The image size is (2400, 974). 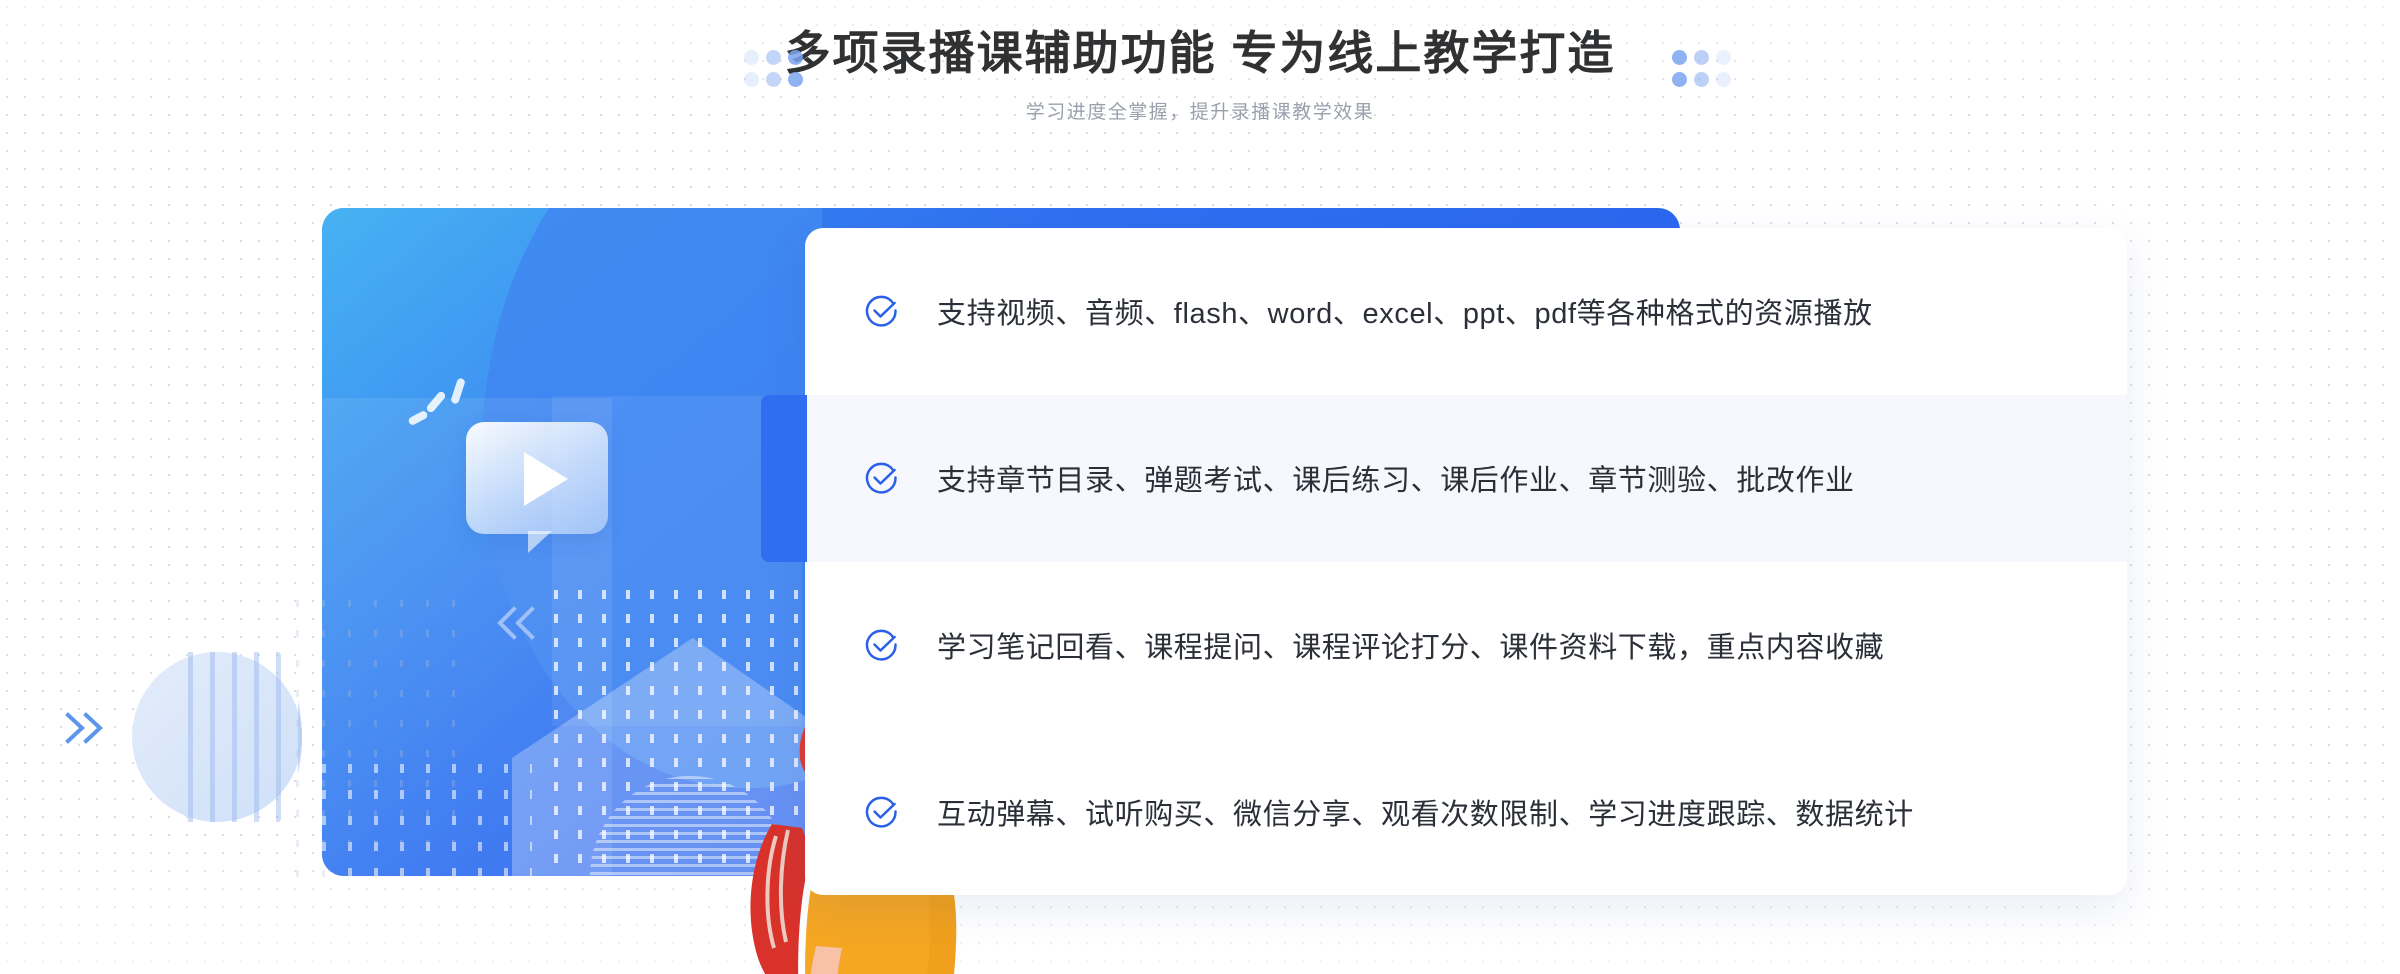 What do you see at coordinates (1200, 113) in the screenshot?
I see `page-subtitle: 学习进度全掌握，提升录播课教学效果` at bounding box center [1200, 113].